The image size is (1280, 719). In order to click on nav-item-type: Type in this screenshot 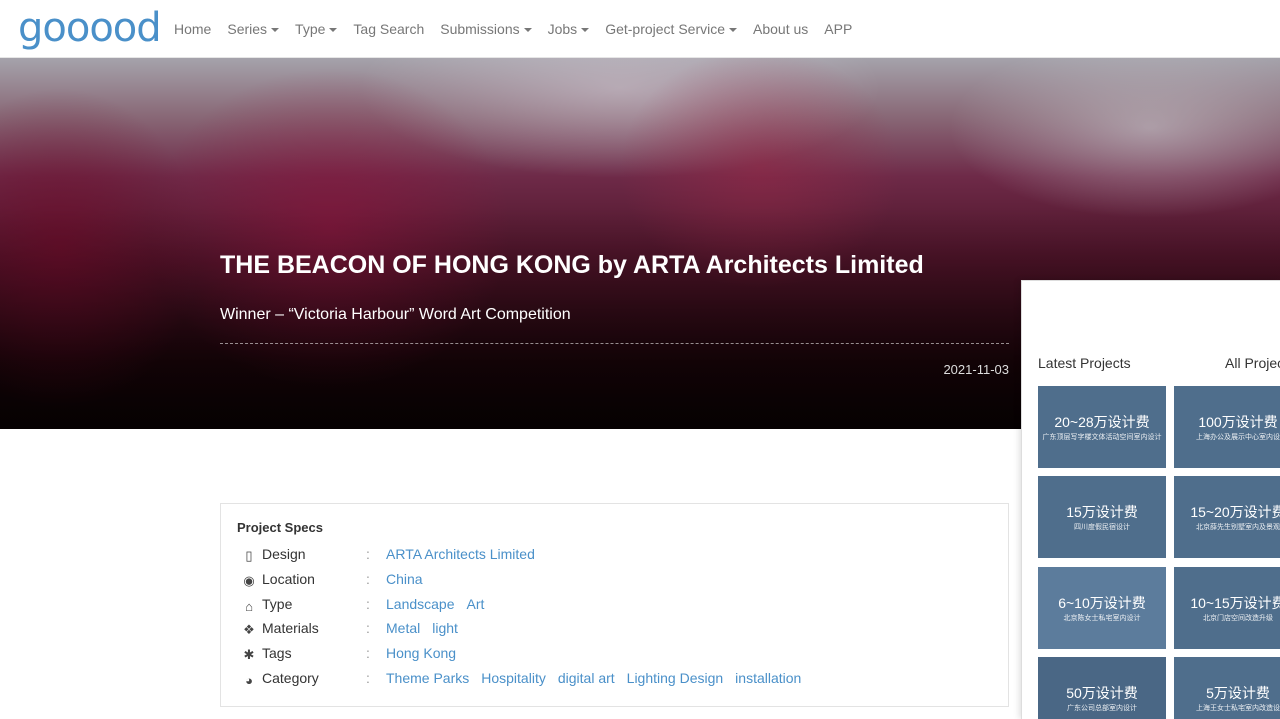, I will do `click(316, 29)`.